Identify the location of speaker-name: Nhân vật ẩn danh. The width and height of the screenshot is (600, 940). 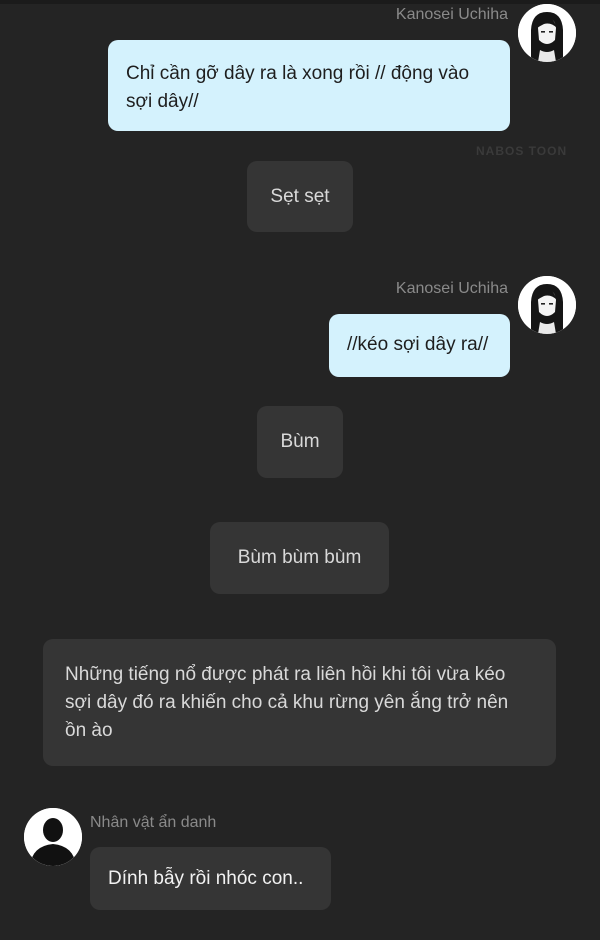
(153, 822).